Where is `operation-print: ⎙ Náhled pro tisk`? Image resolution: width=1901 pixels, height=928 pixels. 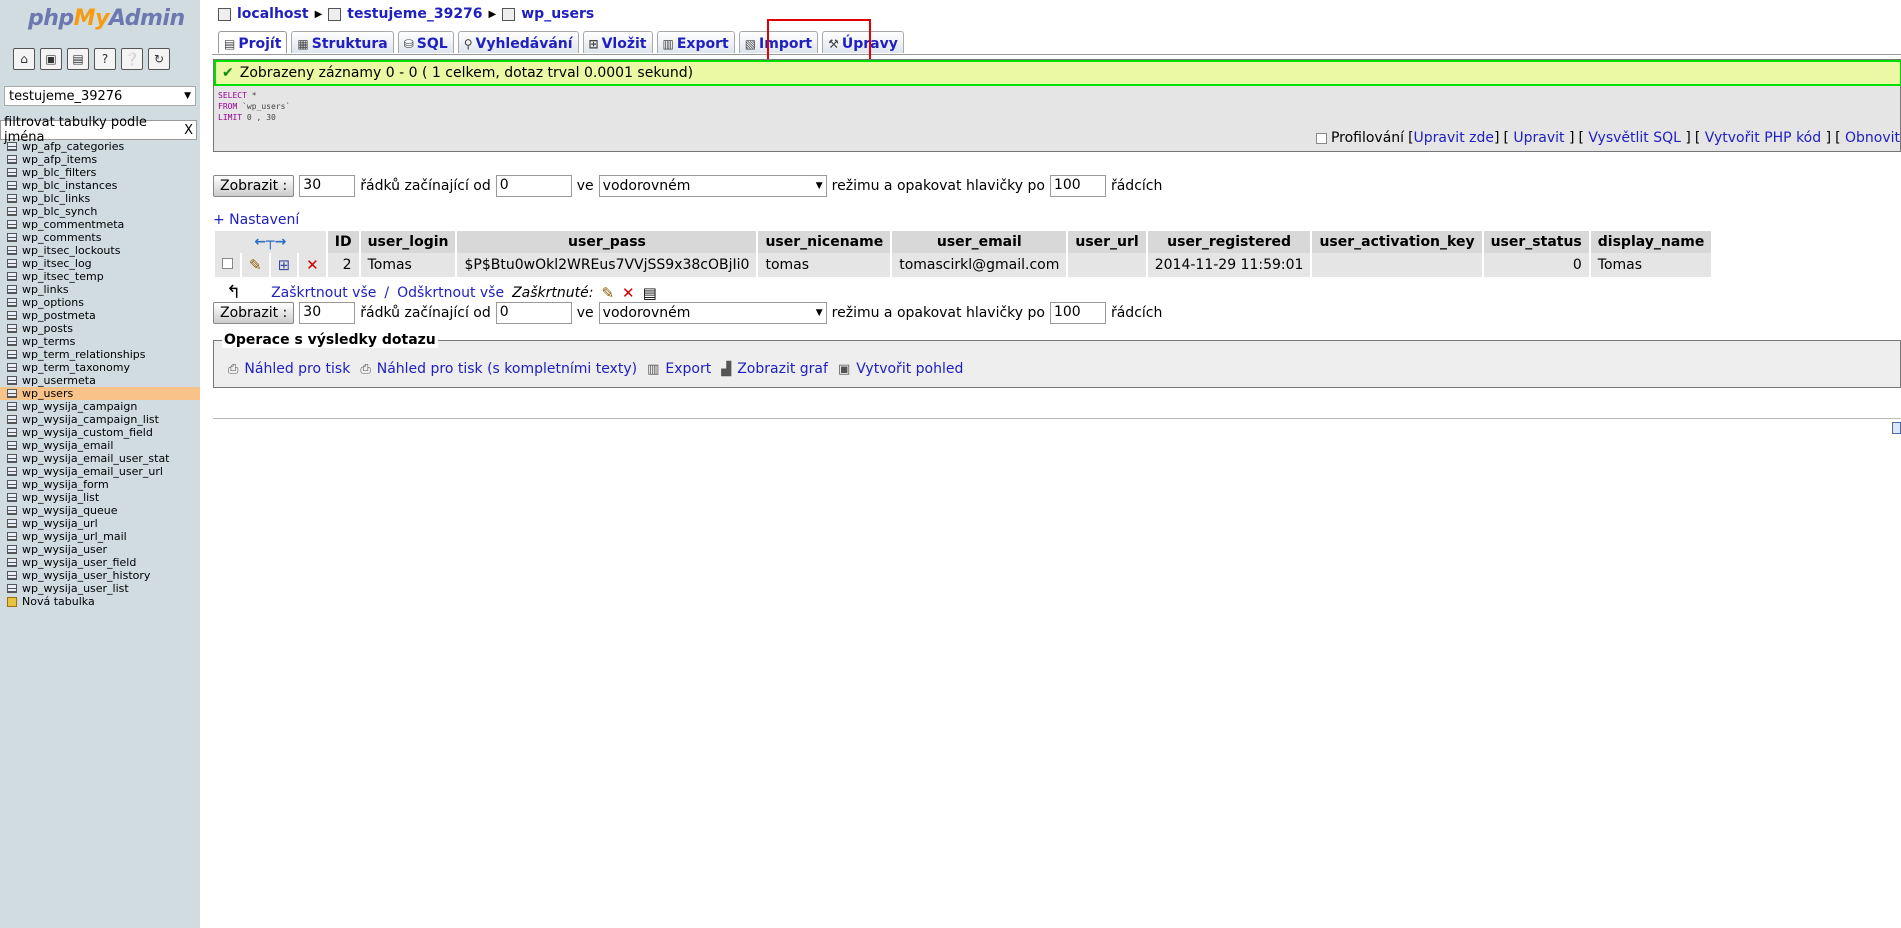
operation-print: ⎙ Náhled pro tisk is located at coordinates (289, 369).